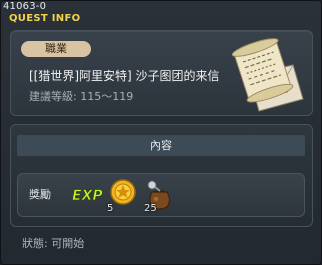 This screenshot has width=322, height=265. I want to click on reward-box: 獎勵 EXP 5 25, so click(161, 195).